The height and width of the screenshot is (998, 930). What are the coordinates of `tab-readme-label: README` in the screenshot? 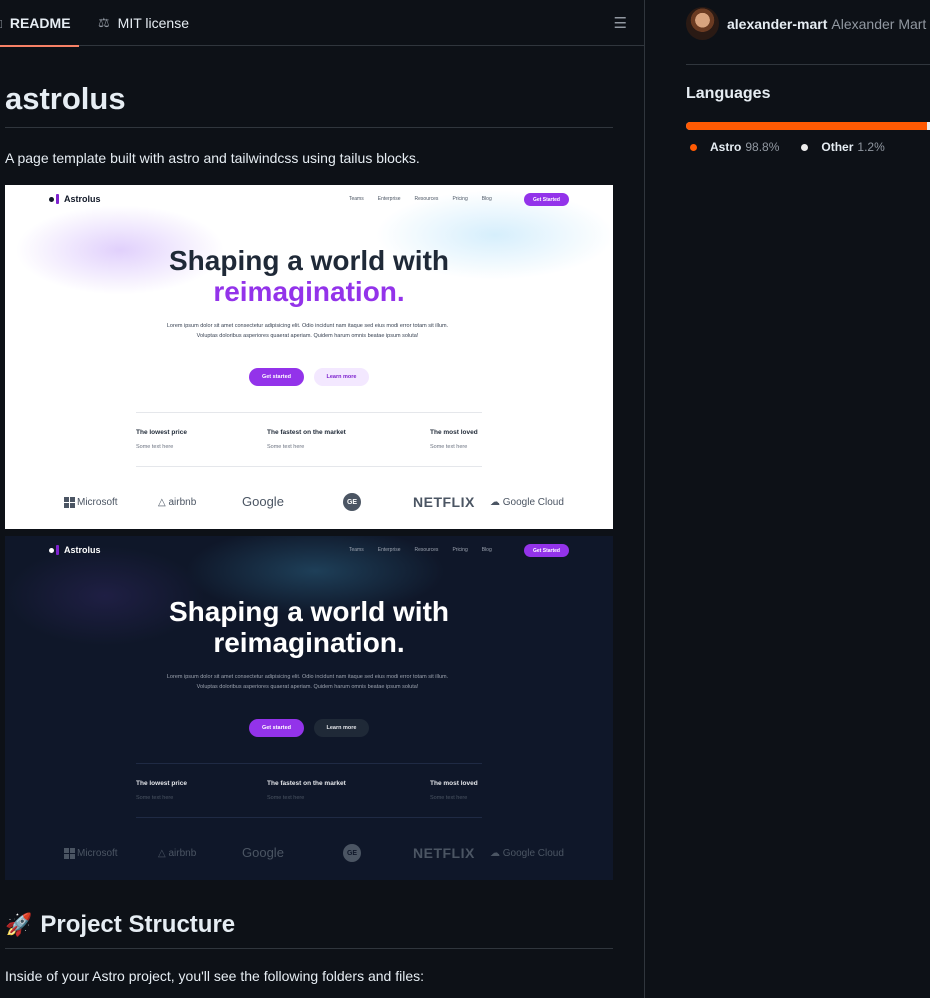 It's located at (40, 23).